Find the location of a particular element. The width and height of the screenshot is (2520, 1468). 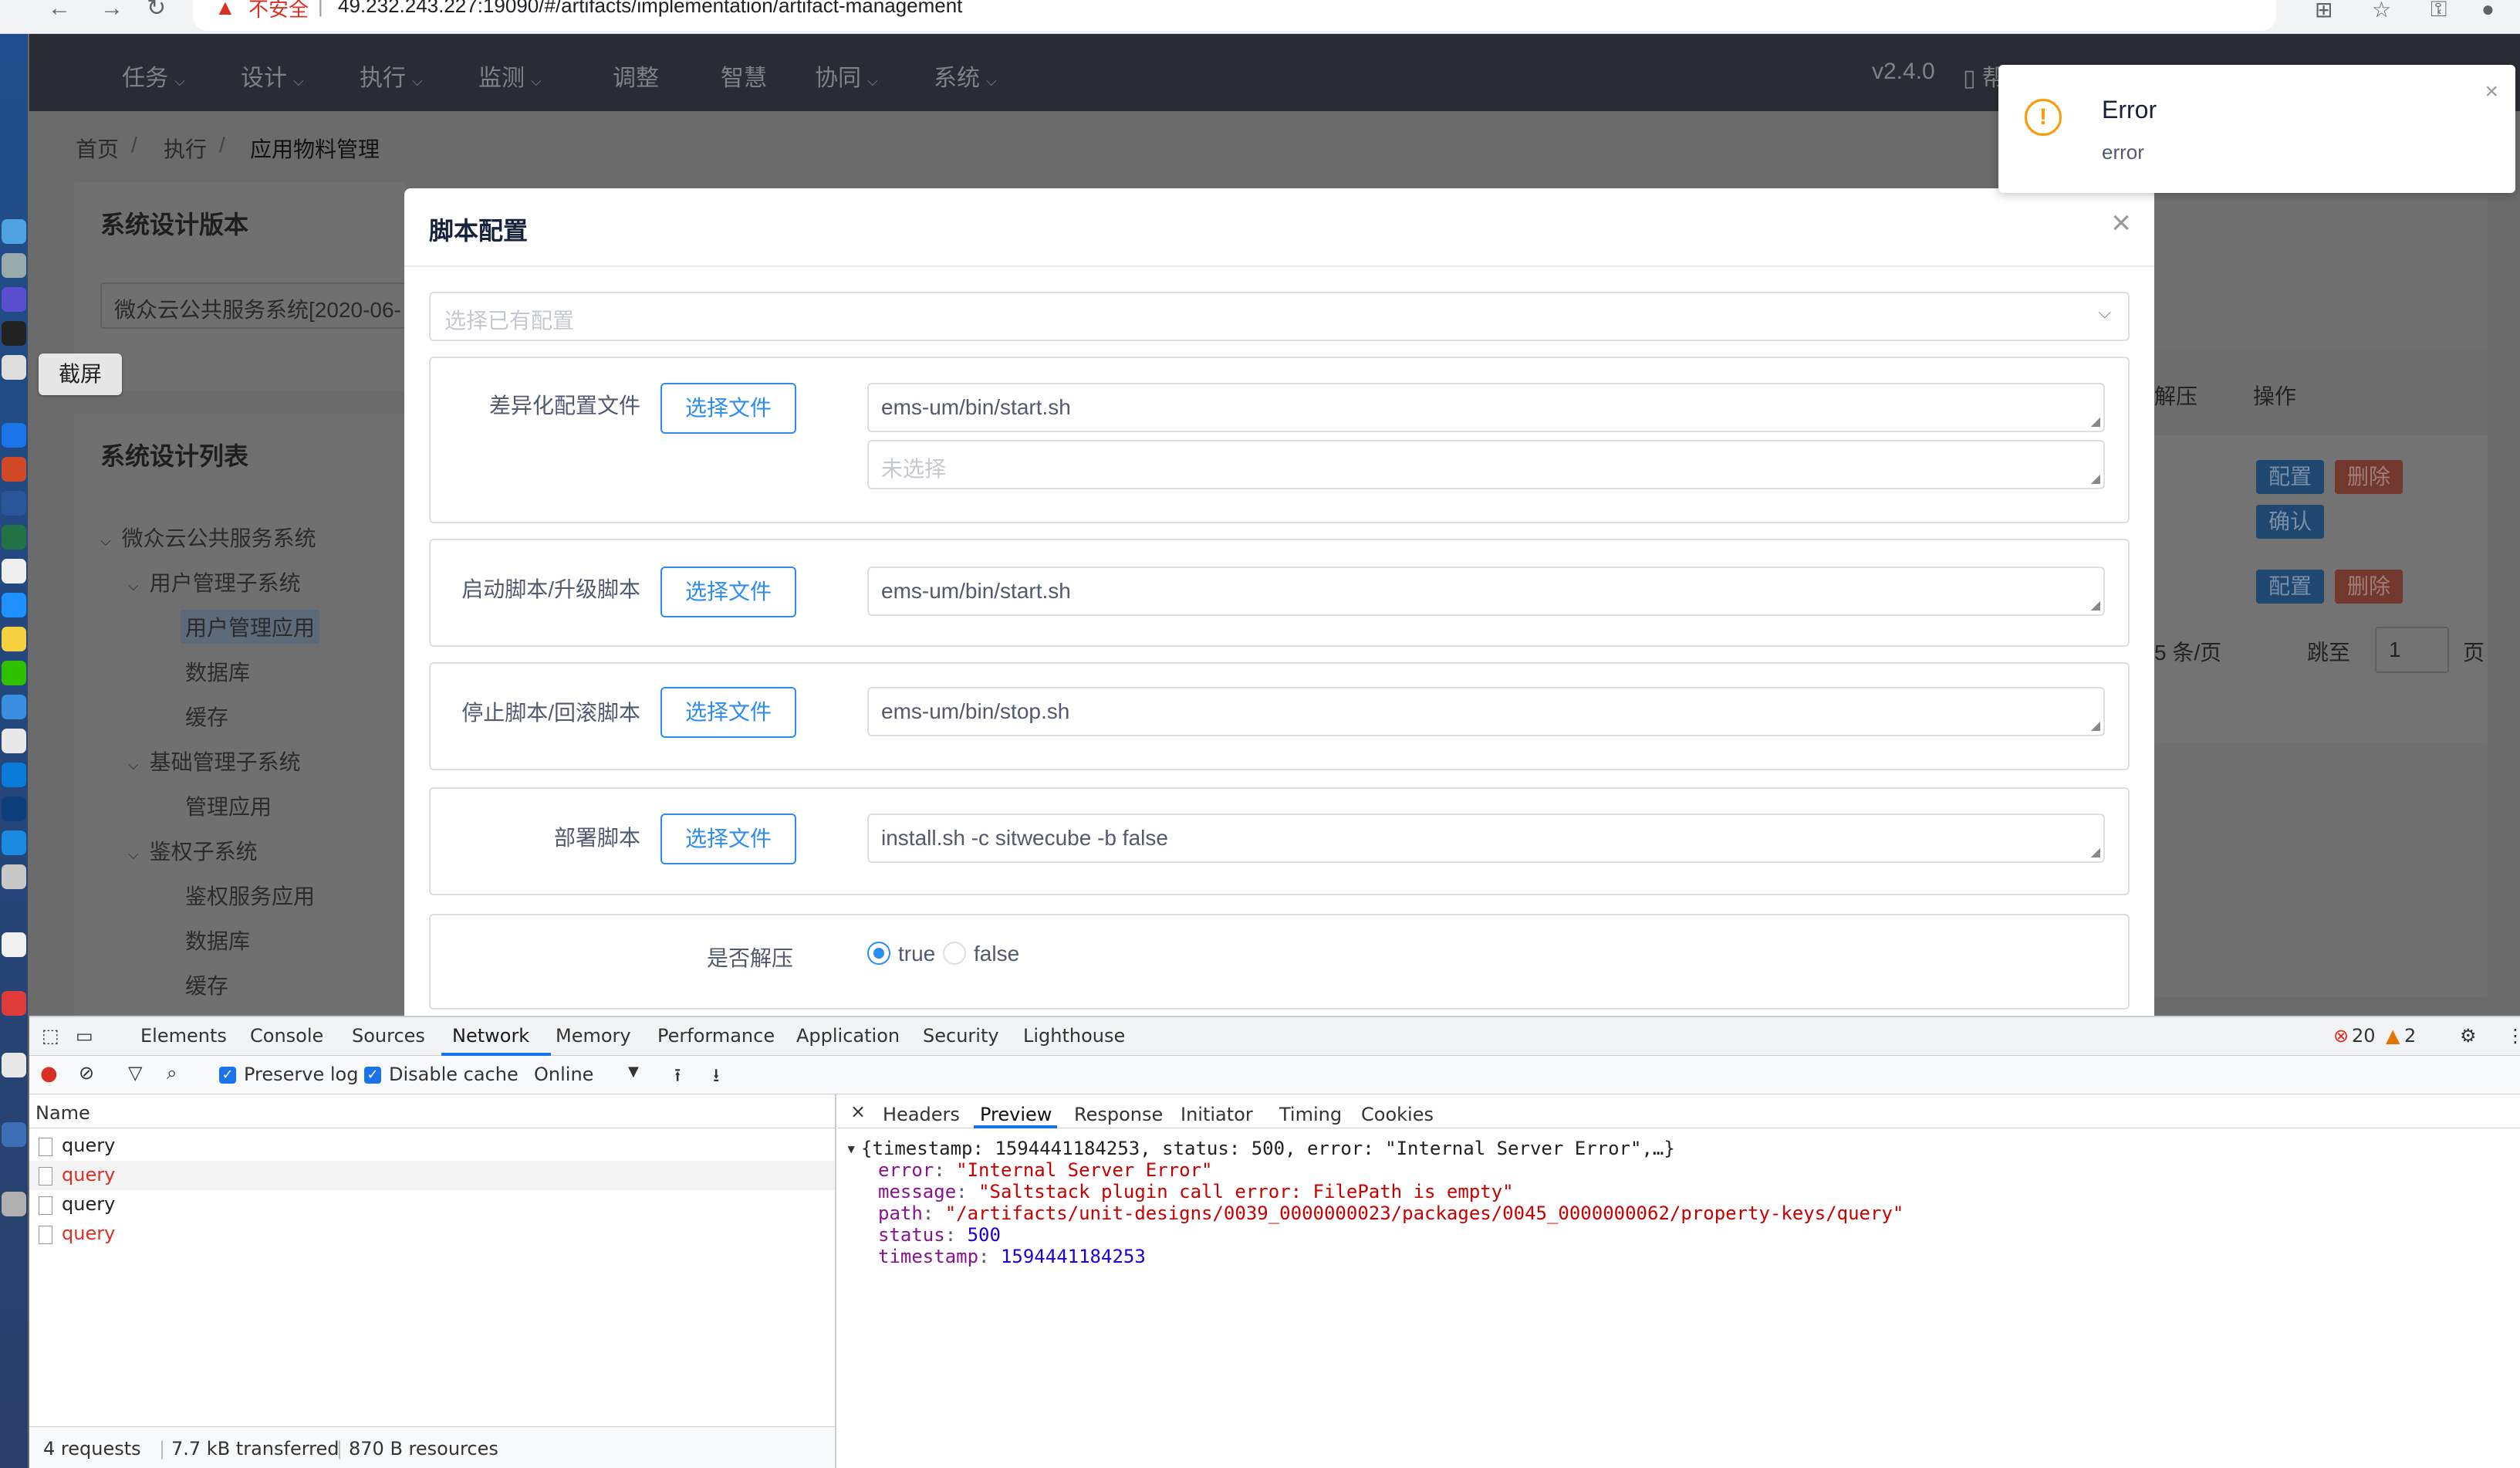

chrome-icon is located at coordinates (14, 741).